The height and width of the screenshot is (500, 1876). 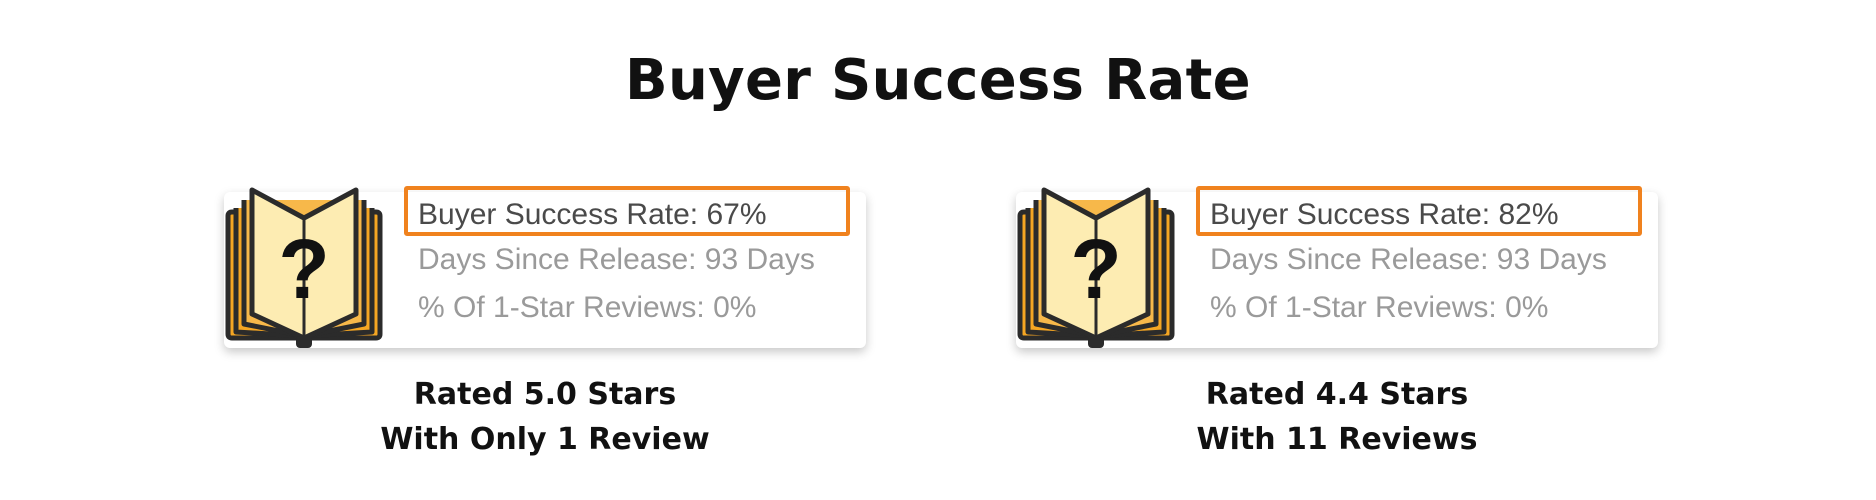 What do you see at coordinates (1337, 394) in the screenshot?
I see `rating-line: Rated 4.4 Stars` at bounding box center [1337, 394].